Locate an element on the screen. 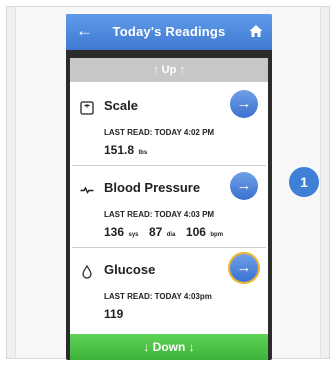 This screenshot has height=365, width=336. open-scale-button: → is located at coordinates (244, 104).